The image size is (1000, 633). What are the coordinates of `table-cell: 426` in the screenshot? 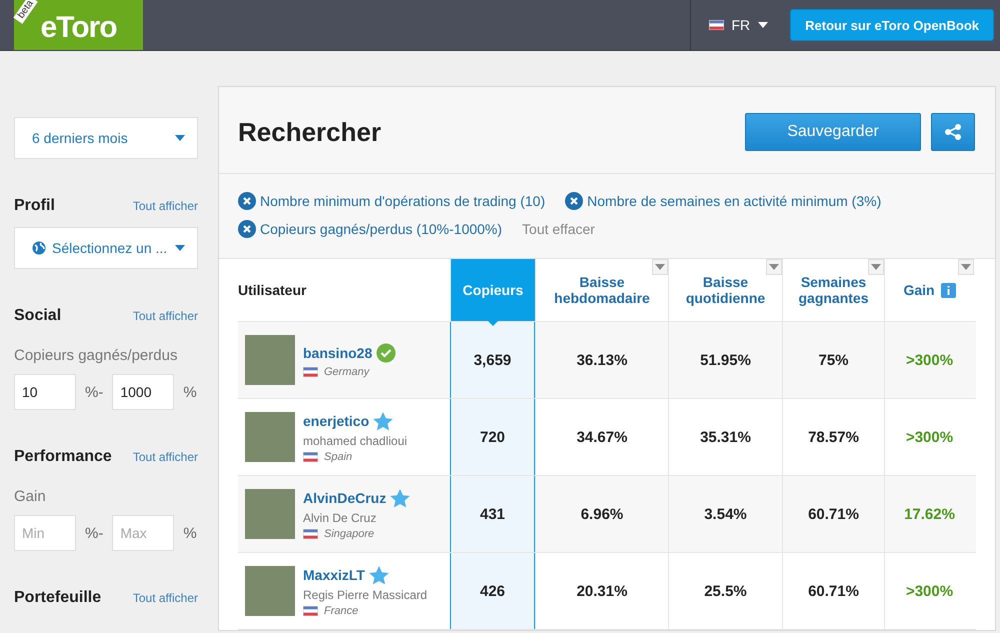 It's located at (492, 591).